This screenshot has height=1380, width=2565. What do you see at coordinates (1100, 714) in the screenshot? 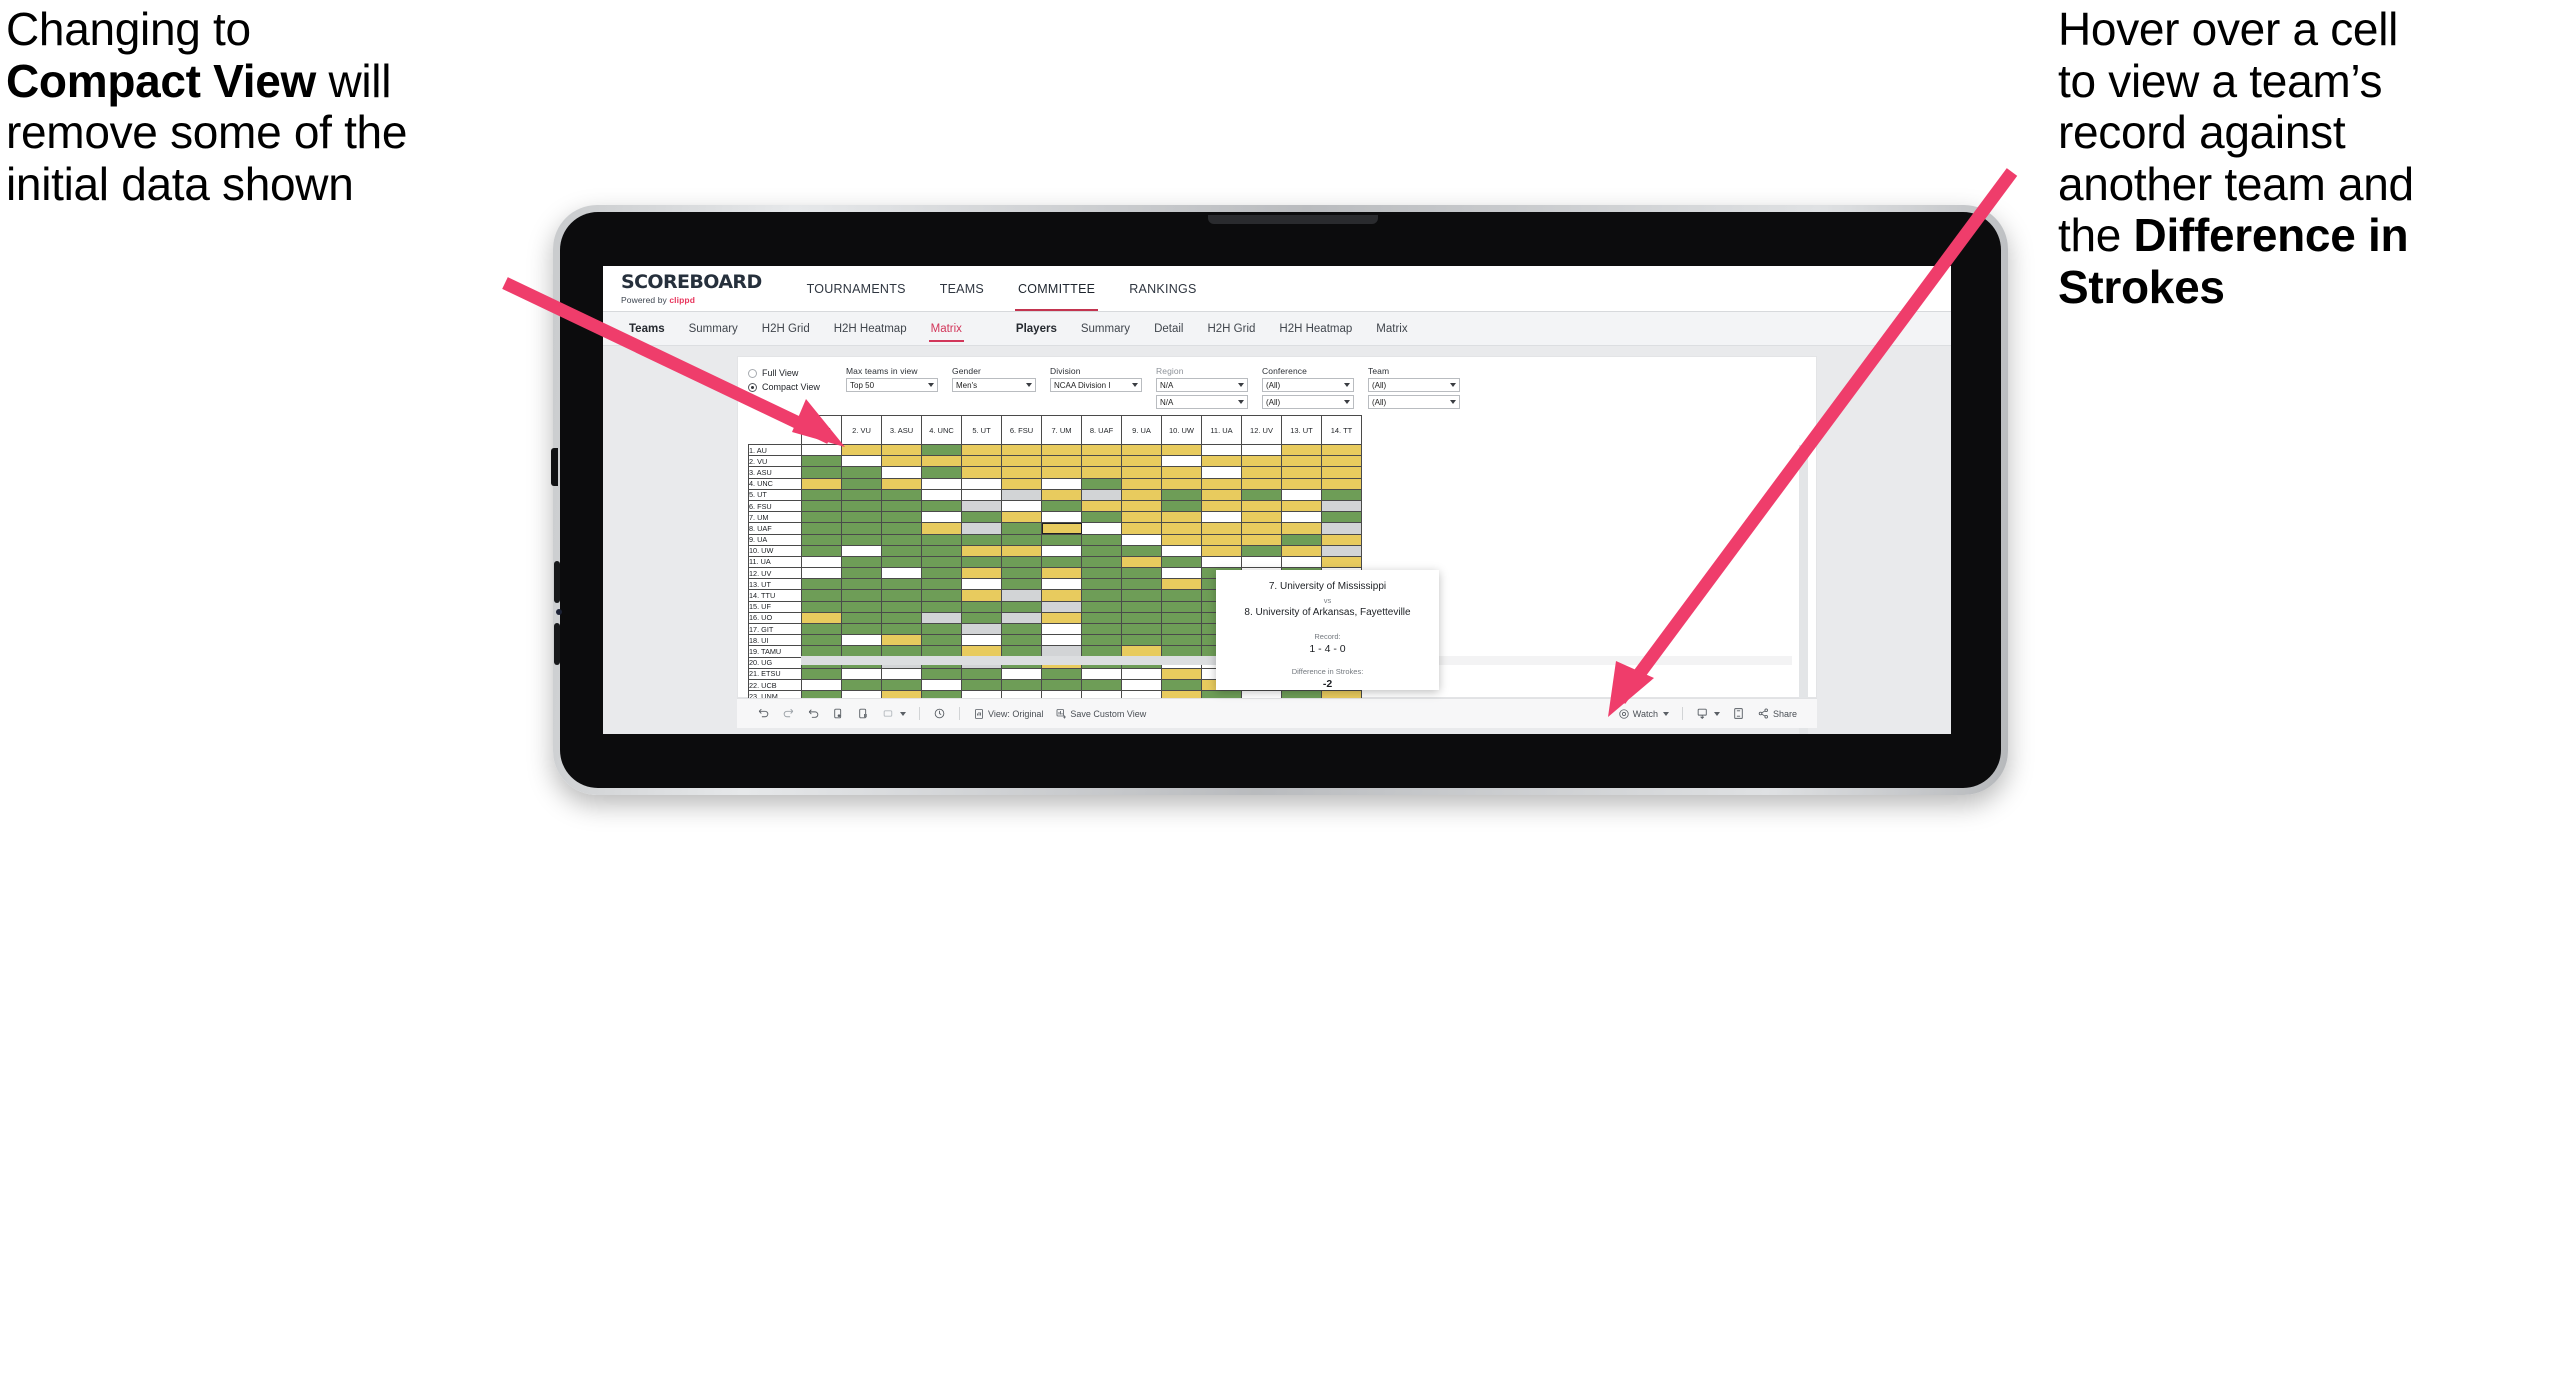
I see `save-custom-view-button: Save Custom View` at bounding box center [1100, 714].